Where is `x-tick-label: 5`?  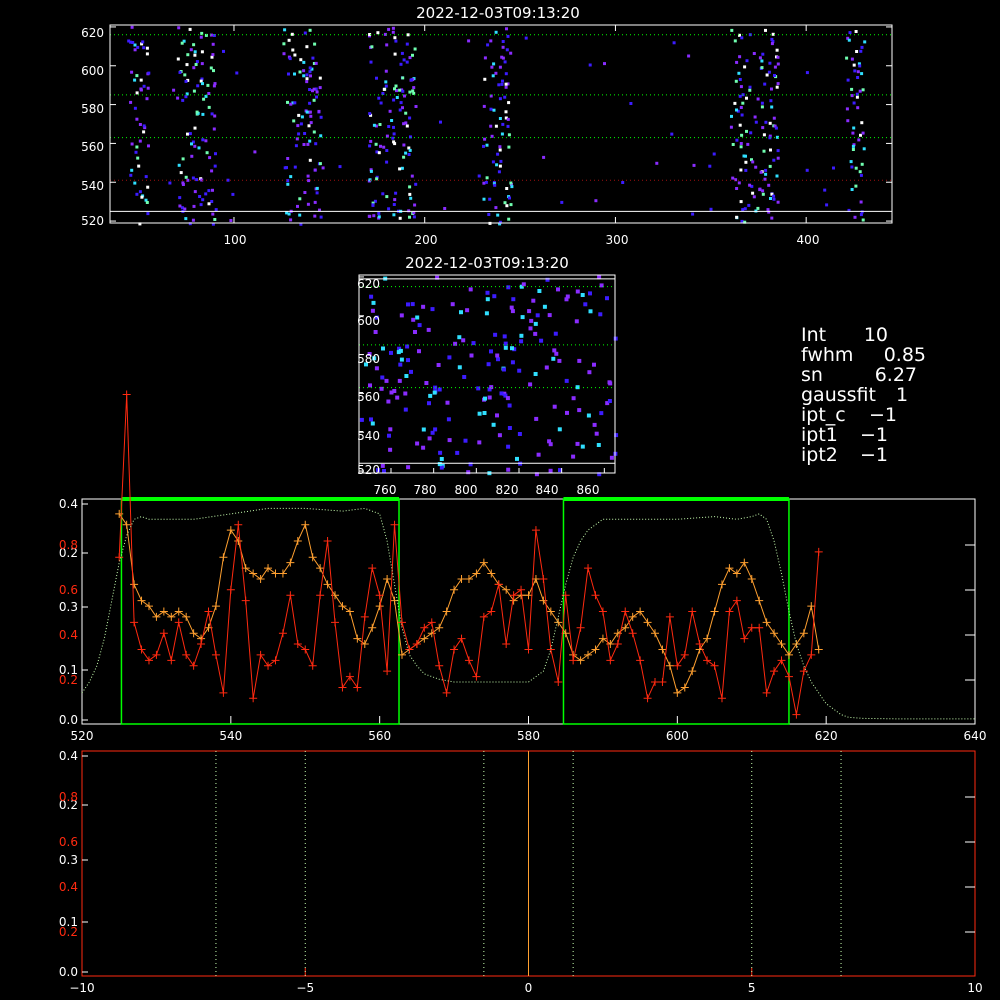
x-tick-label: 5 is located at coordinates (752, 988).